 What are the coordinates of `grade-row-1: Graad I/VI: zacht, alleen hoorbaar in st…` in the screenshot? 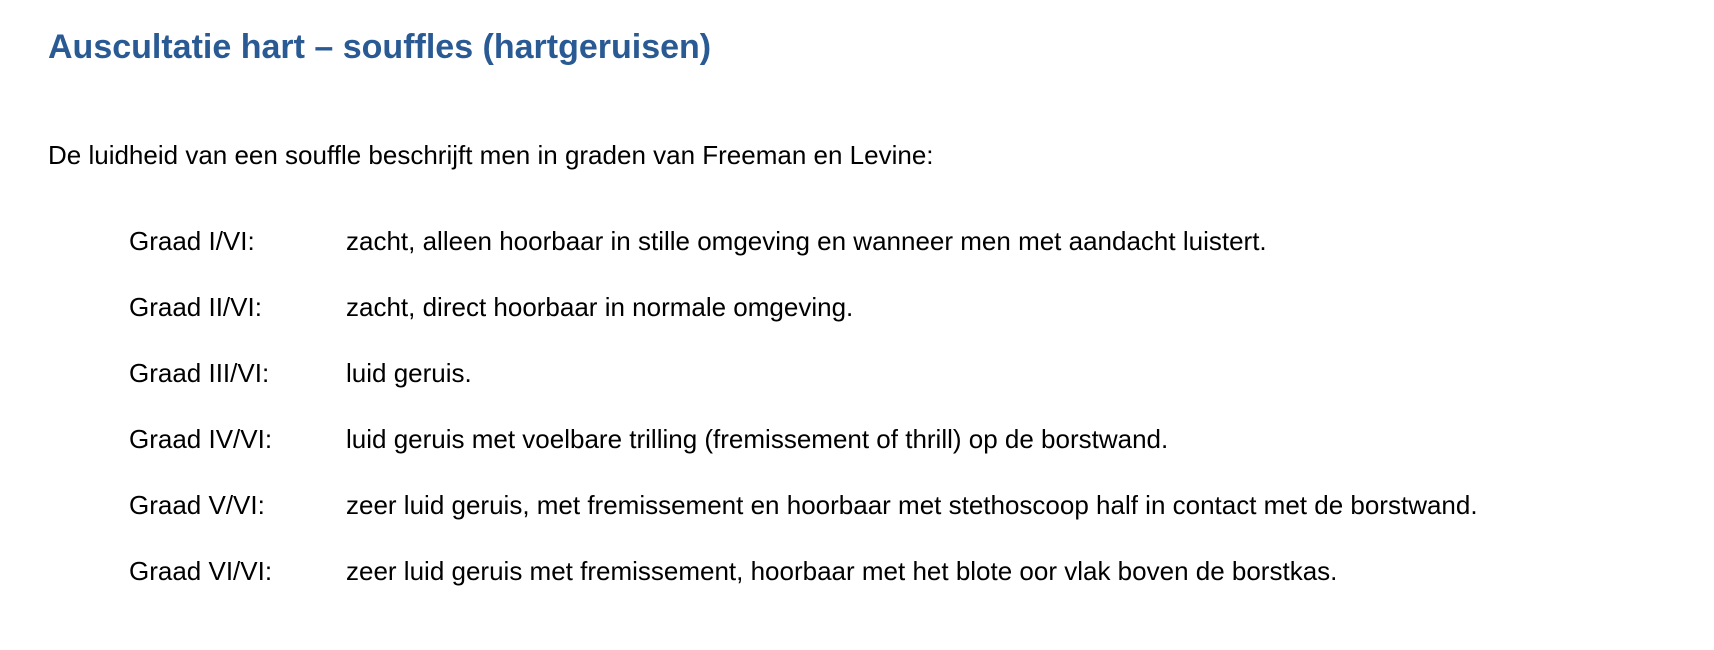 It's located at (803, 259).